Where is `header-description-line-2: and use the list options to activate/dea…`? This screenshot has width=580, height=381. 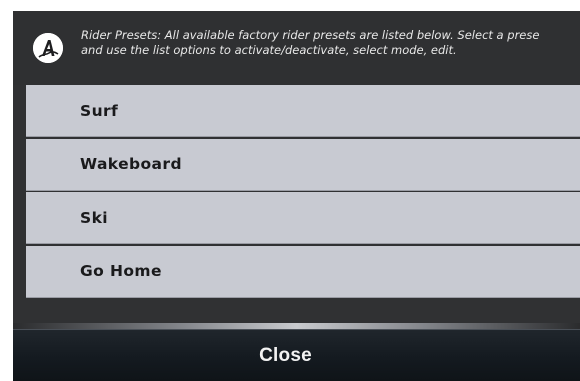 header-description-line-2: and use the list options to activate/dea… is located at coordinates (269, 50).